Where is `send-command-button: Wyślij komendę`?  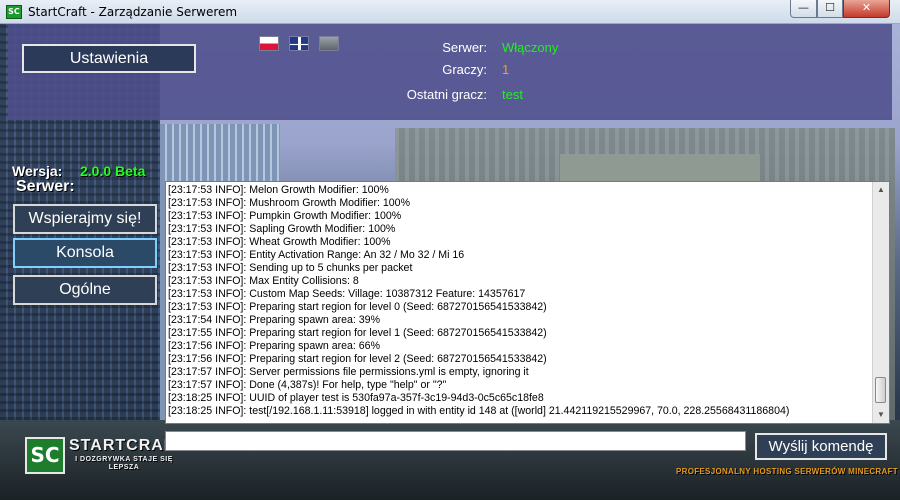
send-command-button: Wyślij komendę is located at coordinates (821, 446).